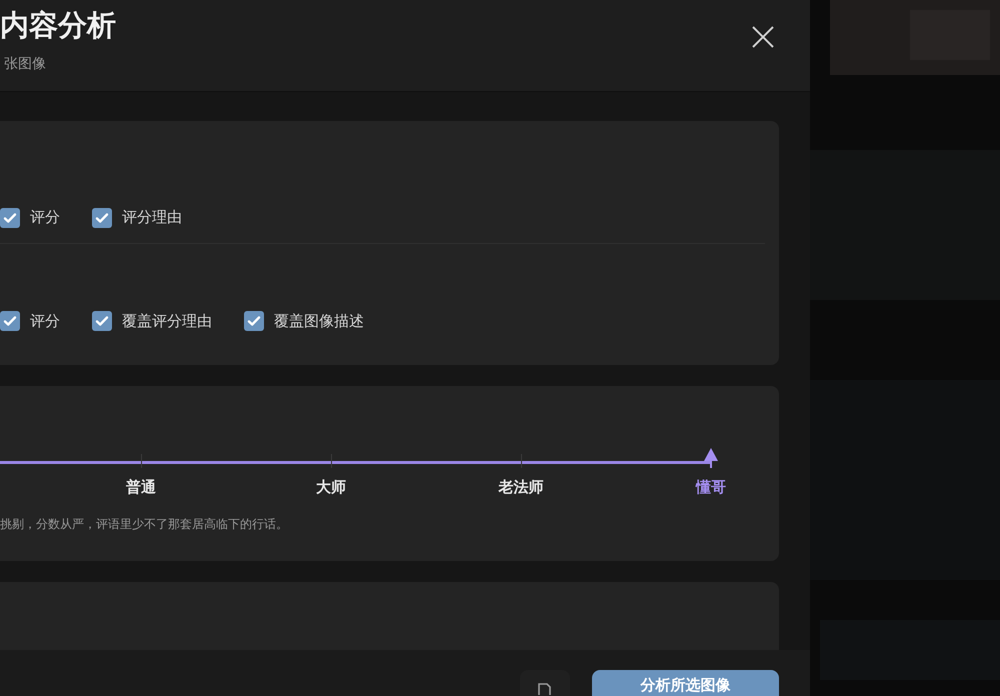 The width and height of the screenshot is (1000, 696). I want to click on close-icon, so click(763, 37).